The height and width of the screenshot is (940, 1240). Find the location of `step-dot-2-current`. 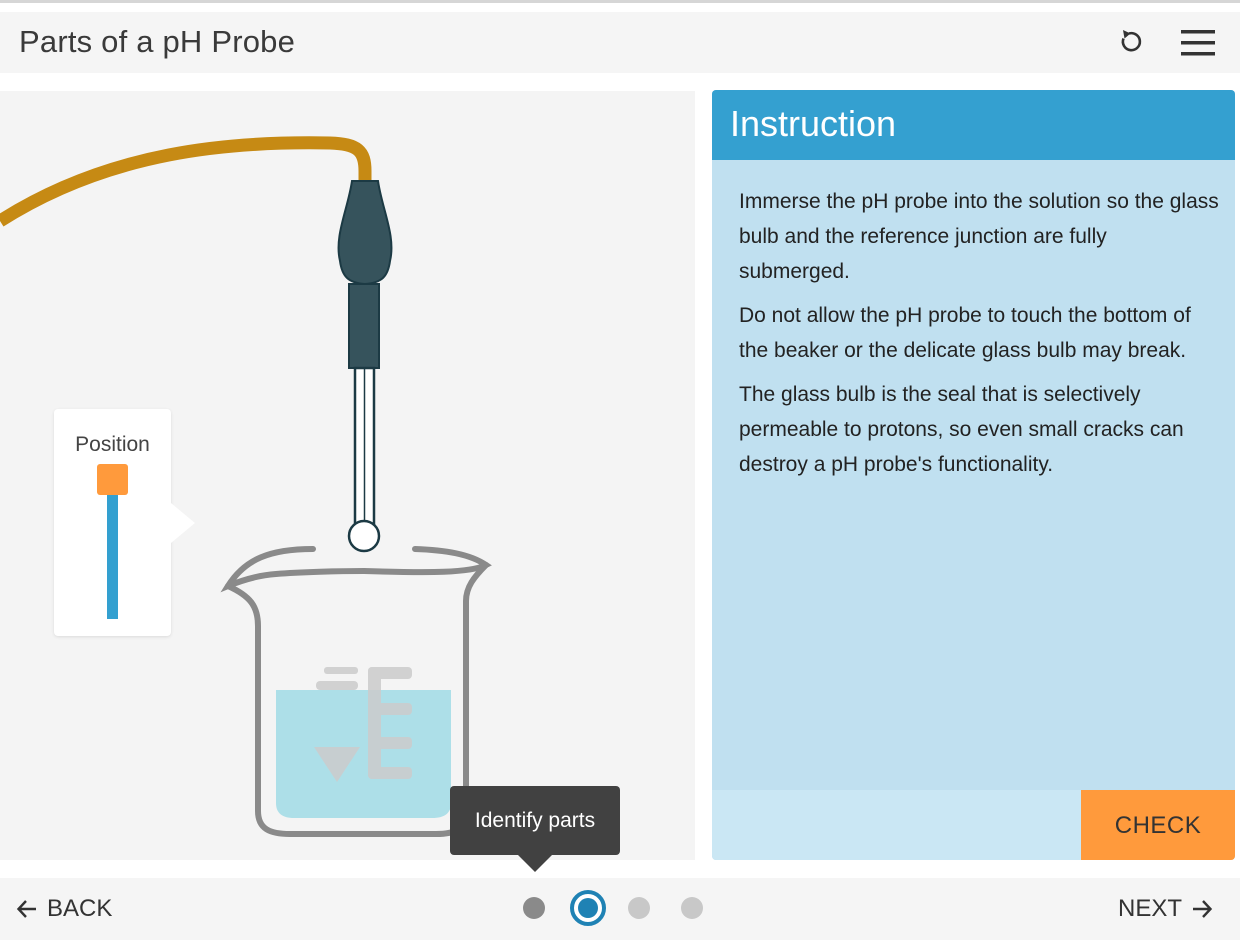

step-dot-2-current is located at coordinates (588, 908).